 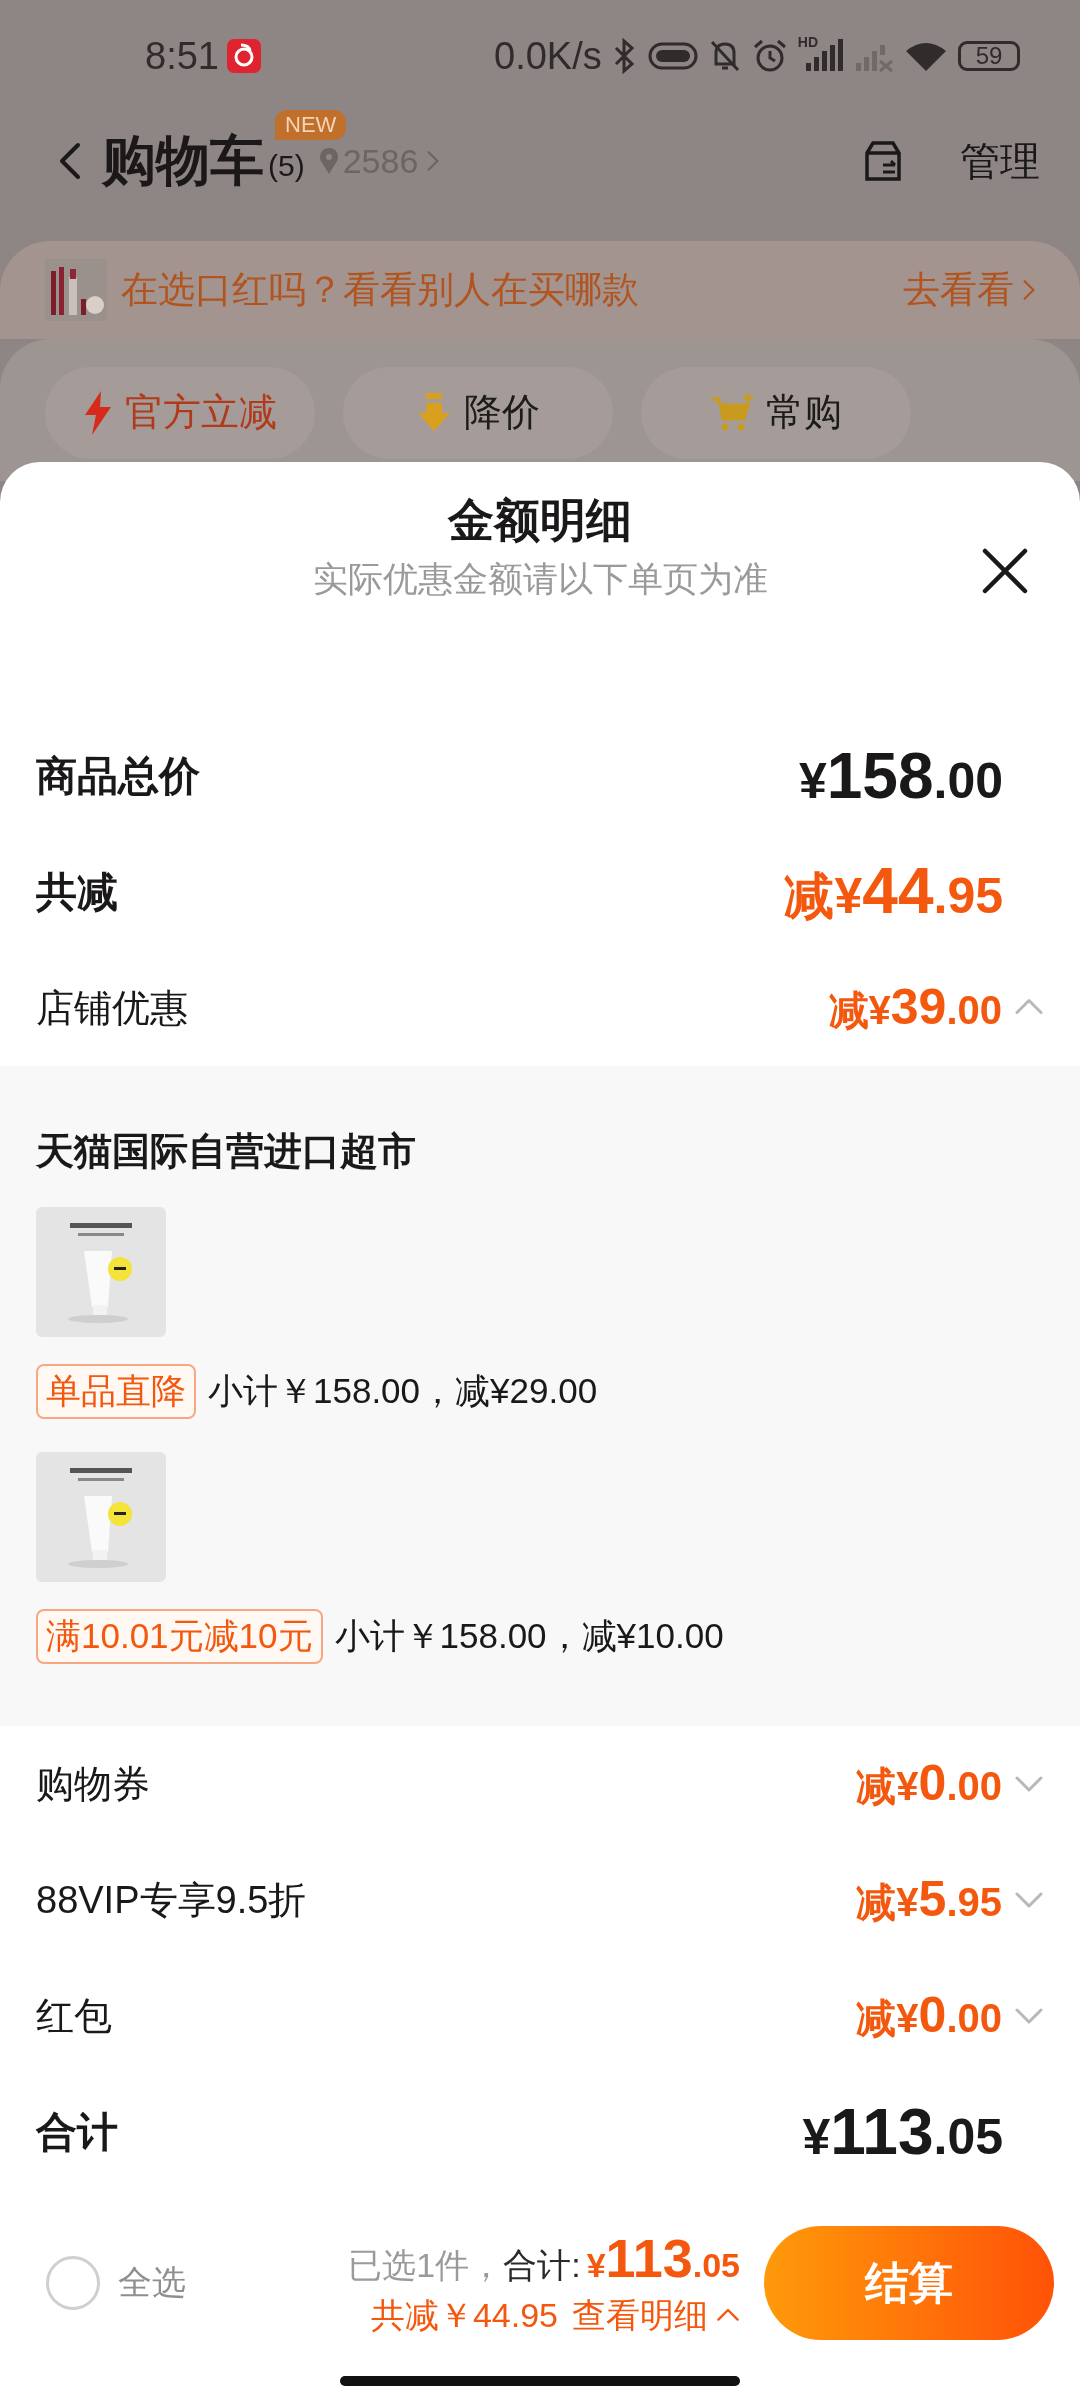 I want to click on amount-value: ¥158.00, so click(x=900, y=776).